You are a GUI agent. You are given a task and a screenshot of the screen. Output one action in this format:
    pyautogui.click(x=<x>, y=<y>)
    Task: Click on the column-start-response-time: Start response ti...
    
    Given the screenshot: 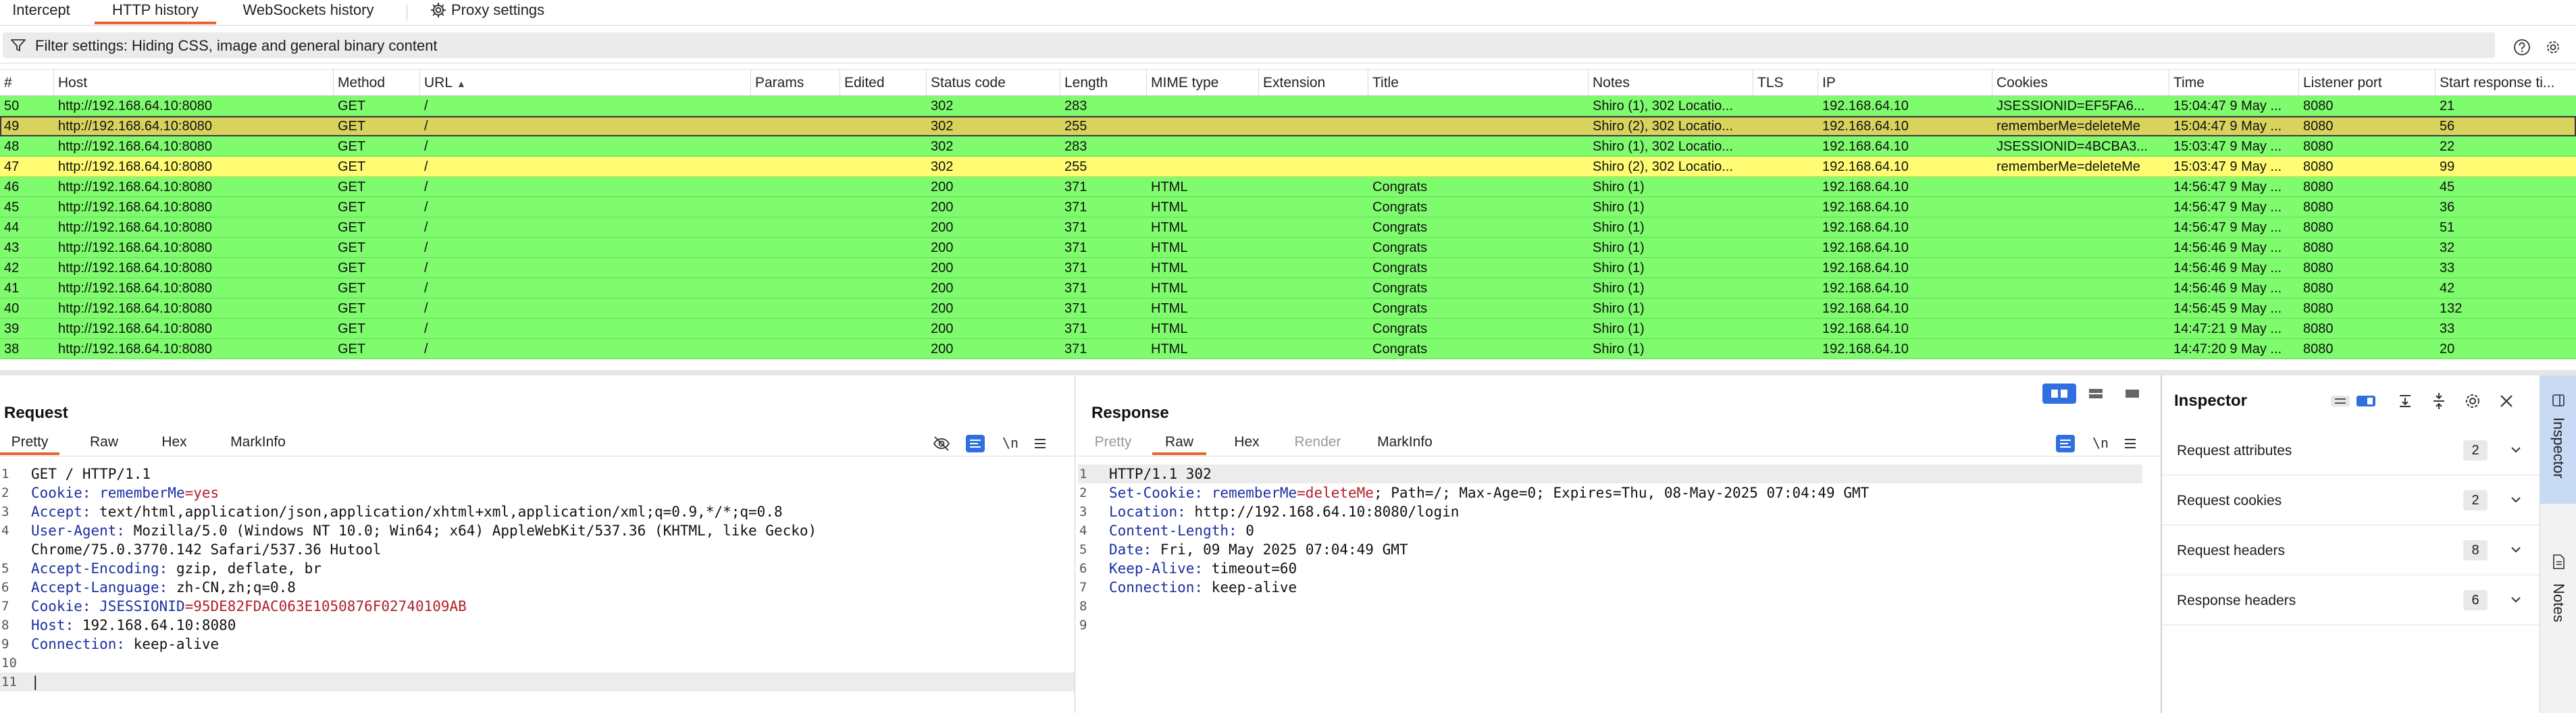 What is the action you would take?
    pyautogui.click(x=2506, y=83)
    